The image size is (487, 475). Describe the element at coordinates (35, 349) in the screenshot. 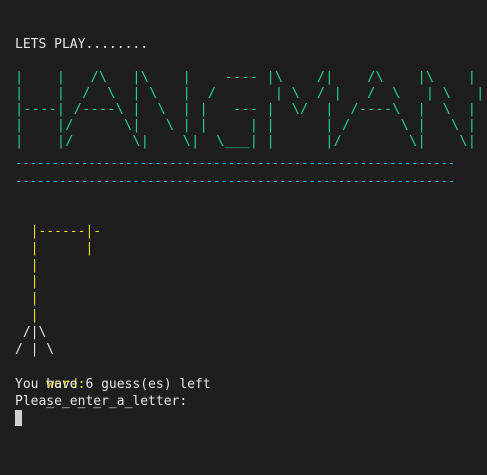

I see `gallows-base-line: / | \` at that location.